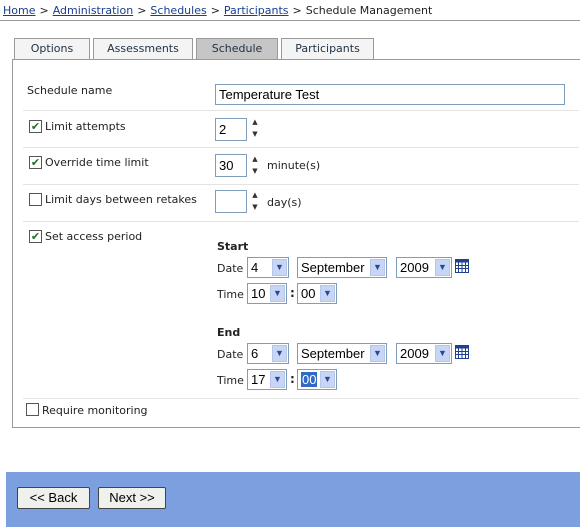 This screenshot has width=580, height=527. I want to click on end-heading: End, so click(229, 332).